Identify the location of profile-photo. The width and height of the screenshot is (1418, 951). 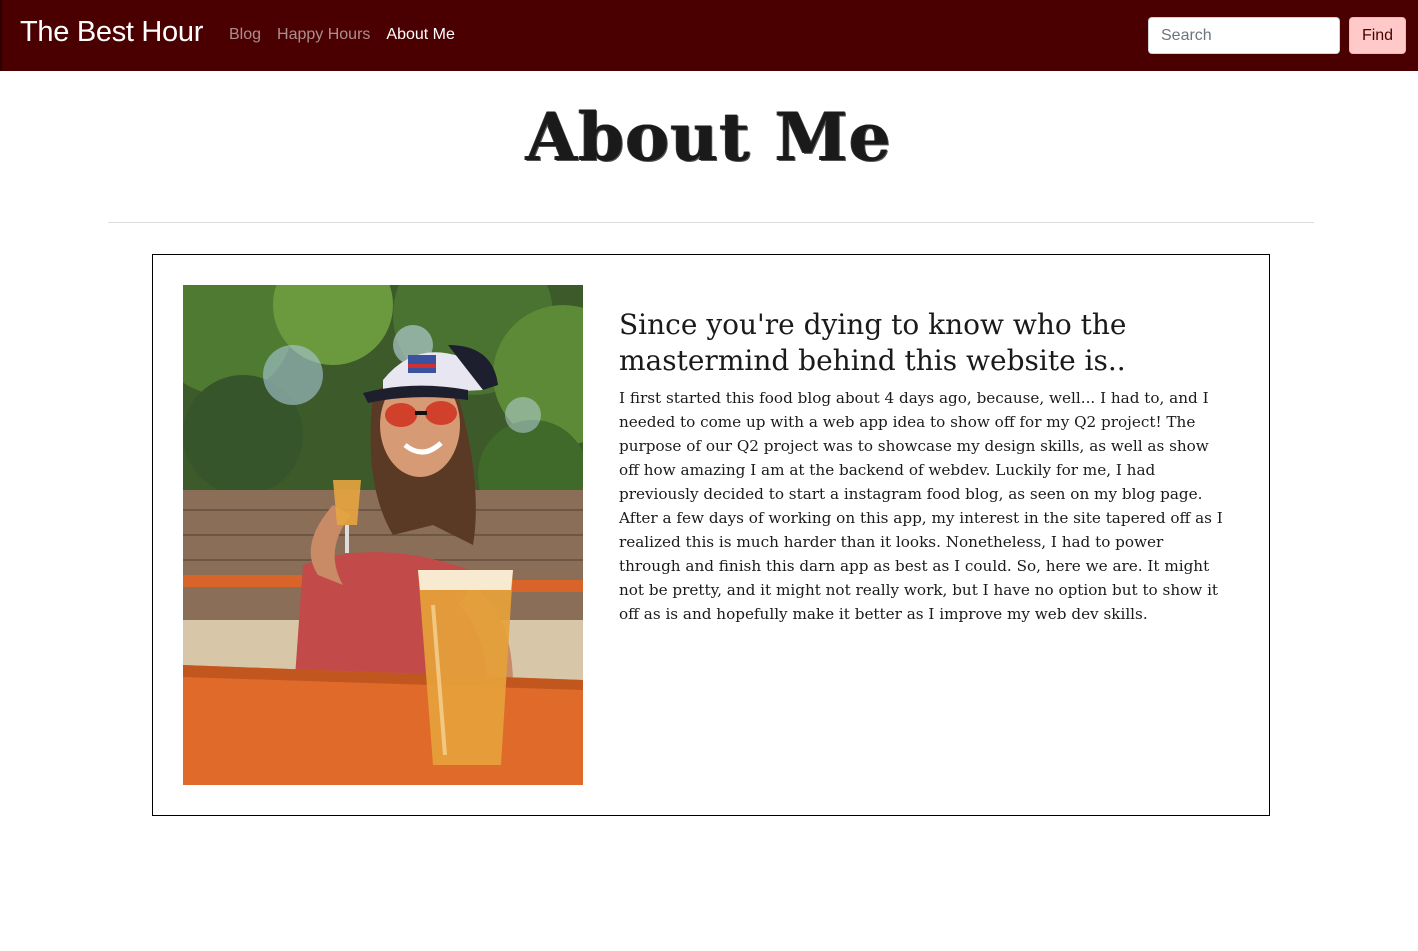
(383, 535).